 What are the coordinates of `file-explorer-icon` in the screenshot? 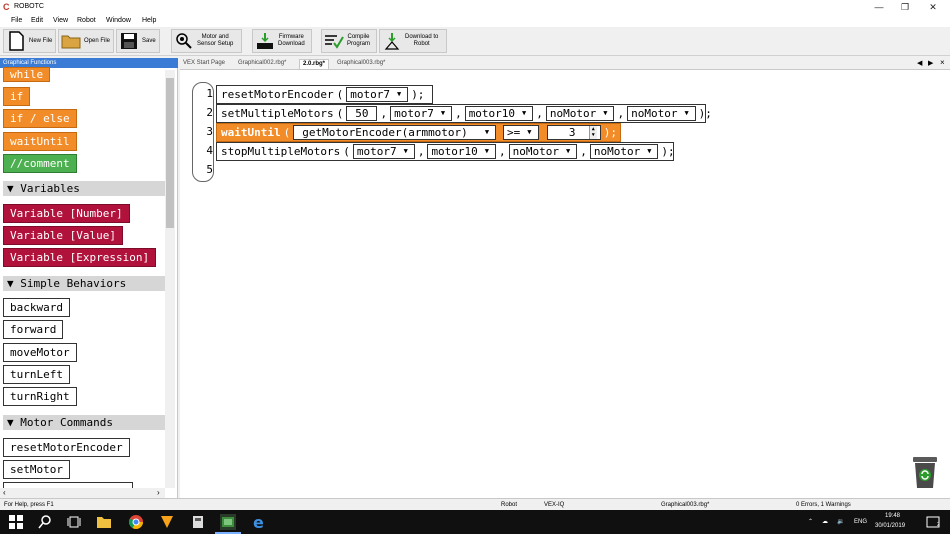 It's located at (104, 522).